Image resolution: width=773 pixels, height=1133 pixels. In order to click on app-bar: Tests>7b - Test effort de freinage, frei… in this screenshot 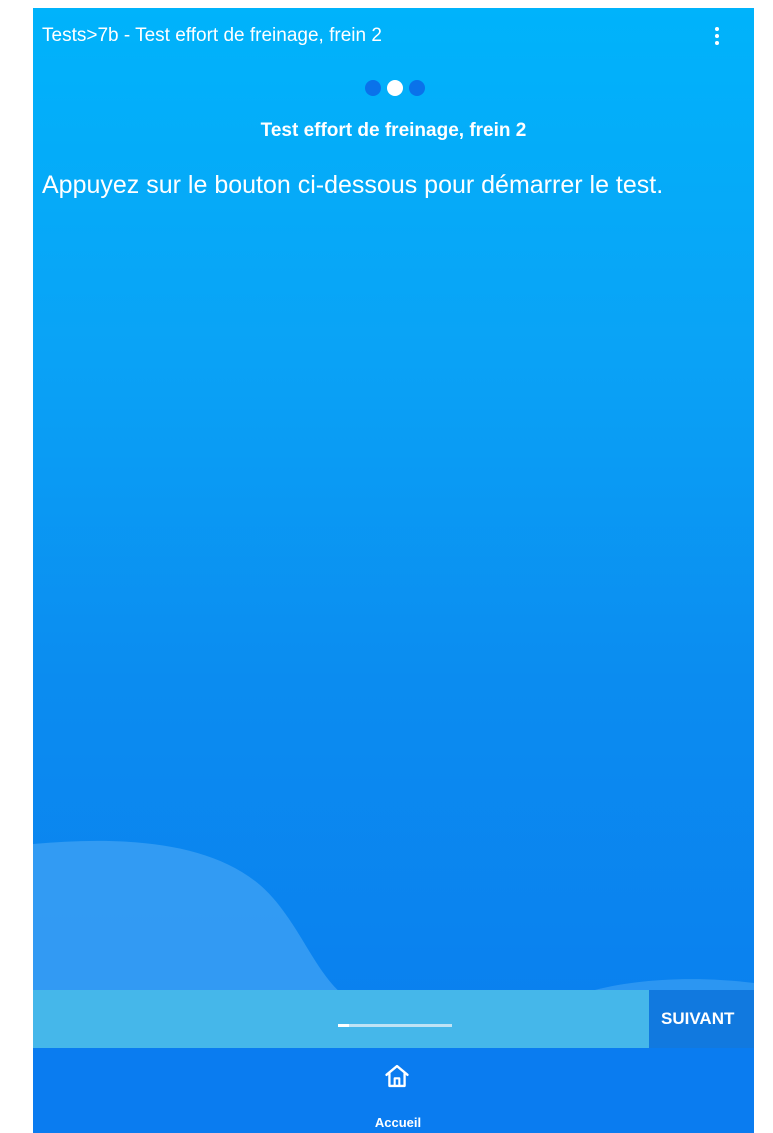, I will do `click(393, 37)`.